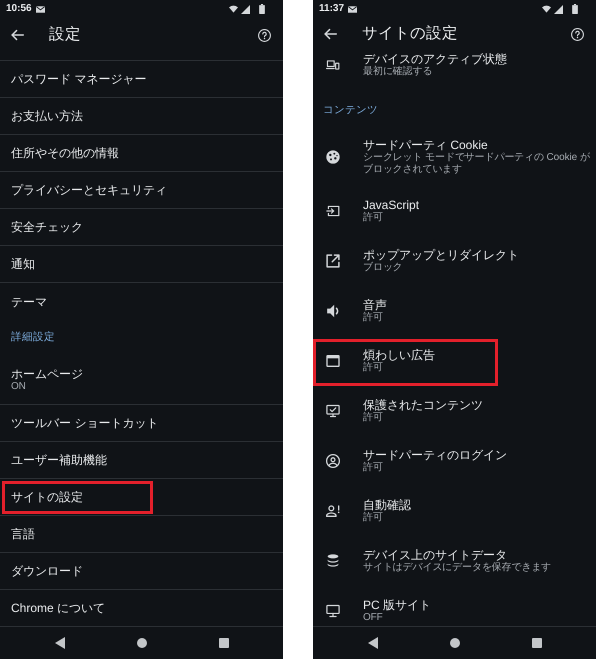  What do you see at coordinates (435, 455) in the screenshot?
I see `setting-title: サードパーティのログイン` at bounding box center [435, 455].